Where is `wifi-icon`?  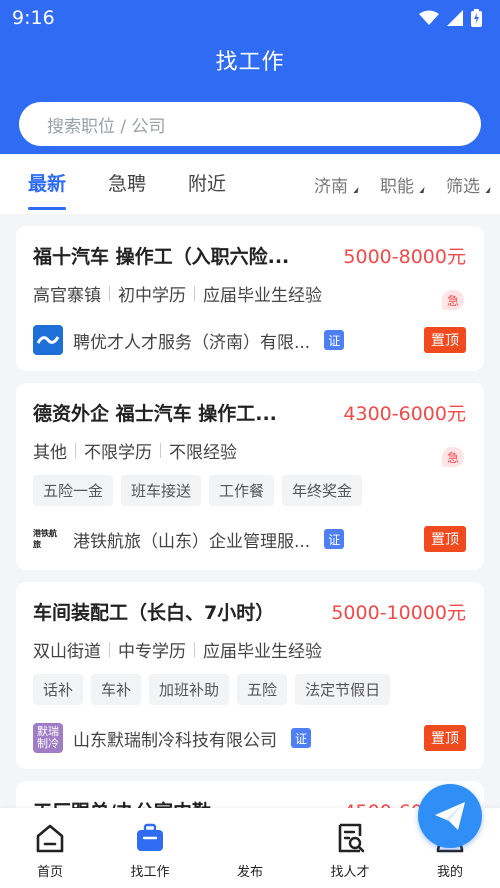 wifi-icon is located at coordinates (429, 17).